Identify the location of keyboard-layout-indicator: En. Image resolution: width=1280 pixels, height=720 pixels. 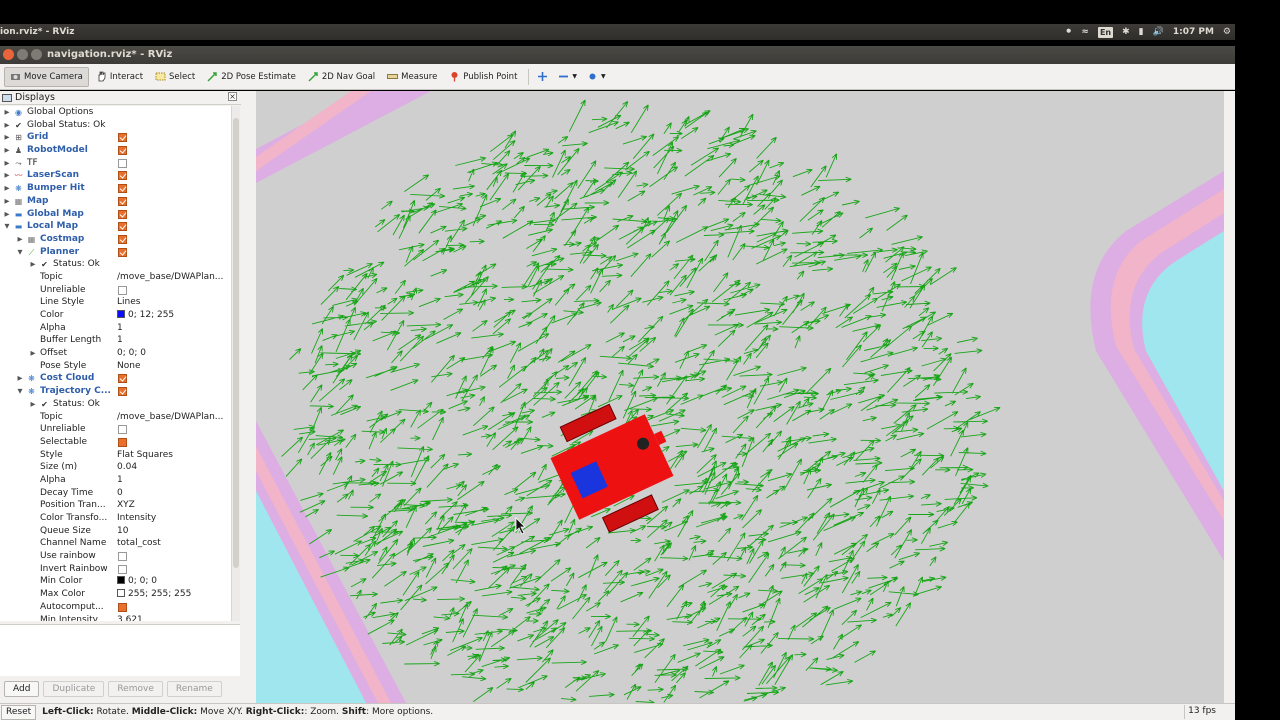
(1105, 32).